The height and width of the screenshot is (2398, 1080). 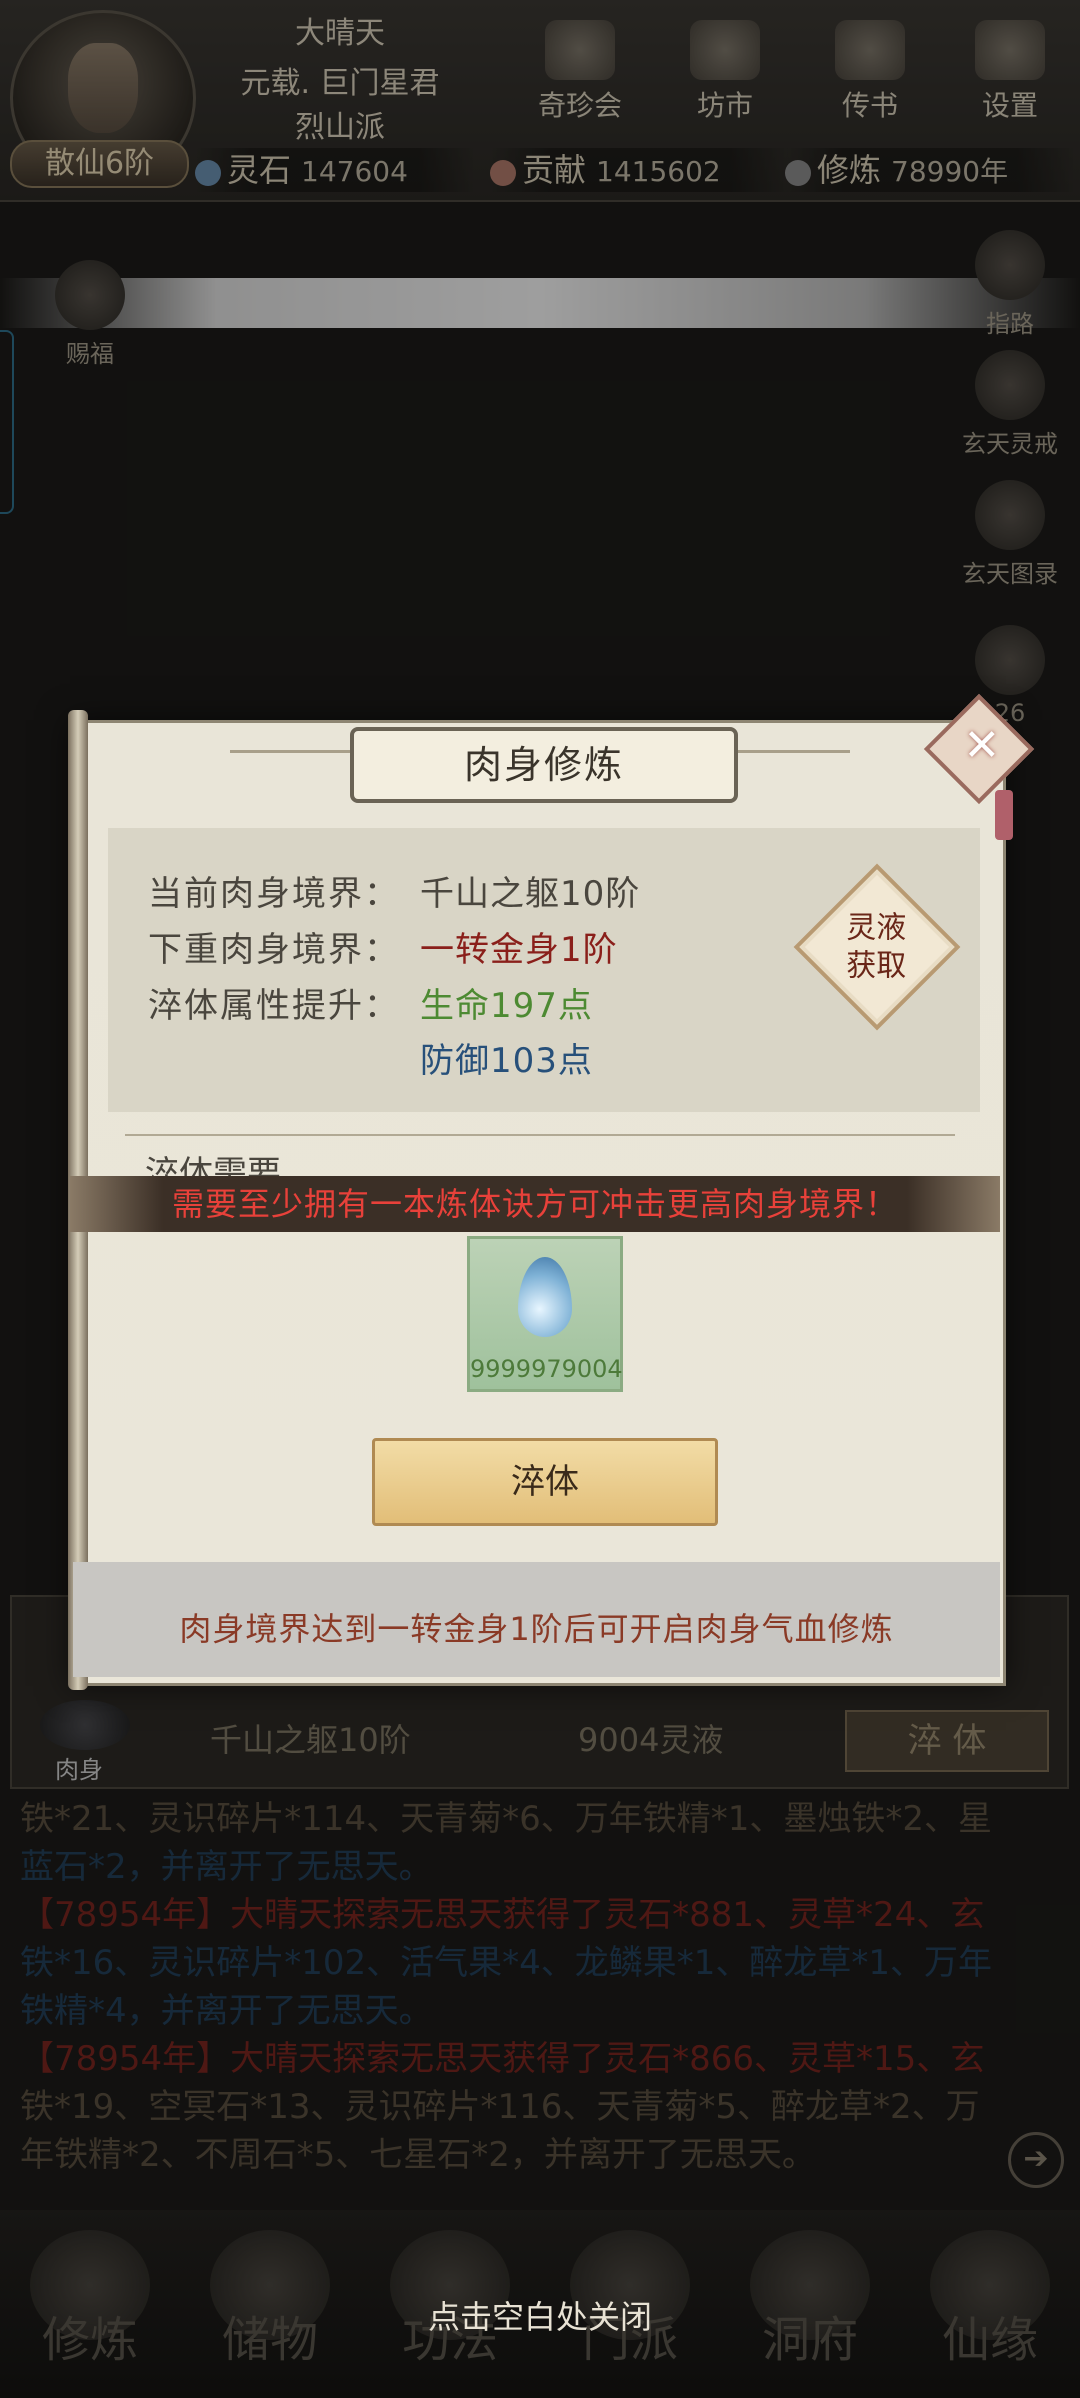 I want to click on footer-hint: 肉身境界达到一转金身1阶后可开启肉身气血修炼, so click(x=536, y=1629).